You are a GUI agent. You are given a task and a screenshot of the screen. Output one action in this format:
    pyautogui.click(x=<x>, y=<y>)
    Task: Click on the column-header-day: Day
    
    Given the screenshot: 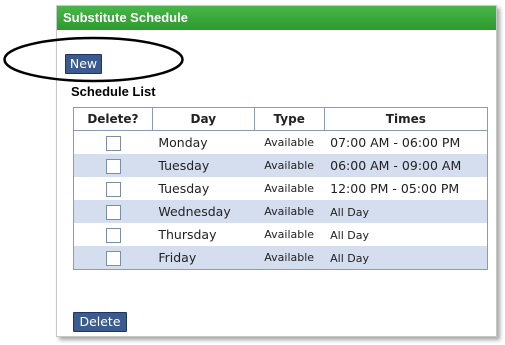 What is the action you would take?
    pyautogui.click(x=203, y=119)
    